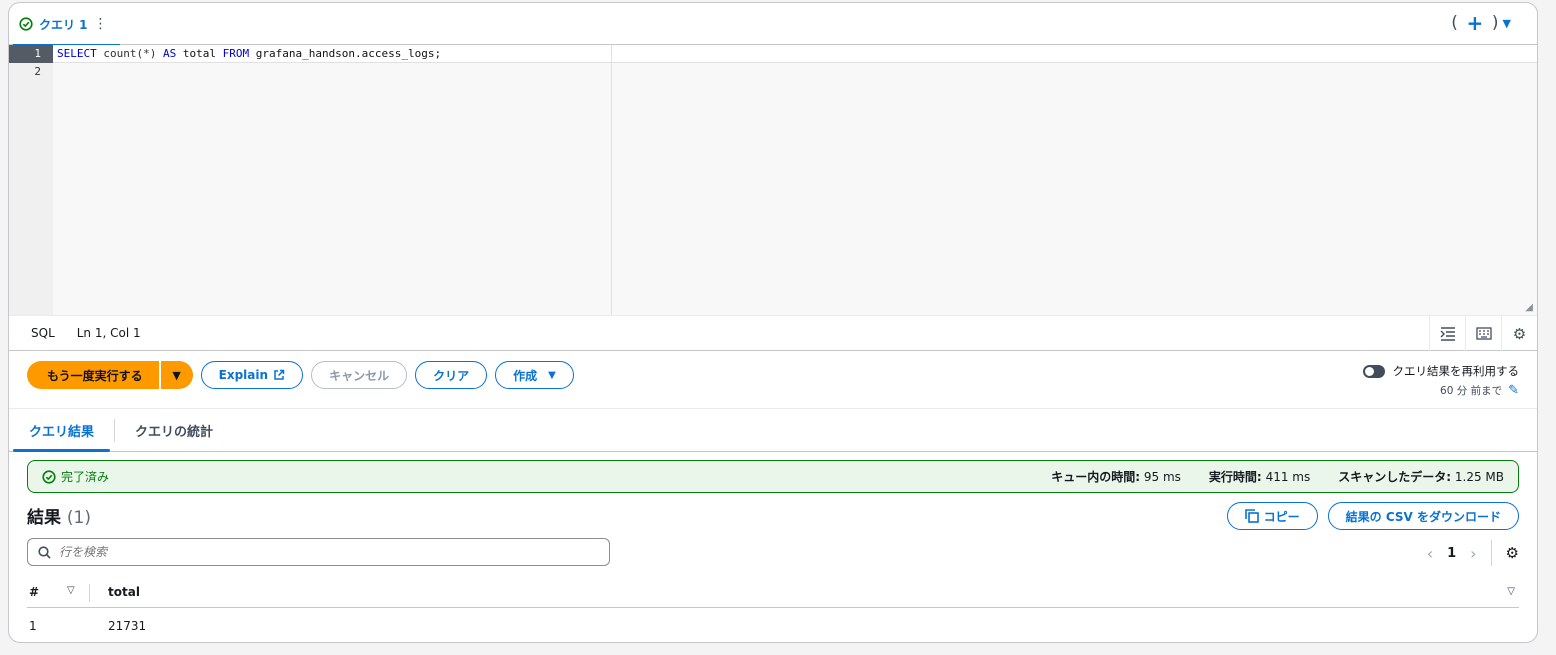 The height and width of the screenshot is (655, 1556). What do you see at coordinates (33, 626) in the screenshot?
I see `row-index: 1` at bounding box center [33, 626].